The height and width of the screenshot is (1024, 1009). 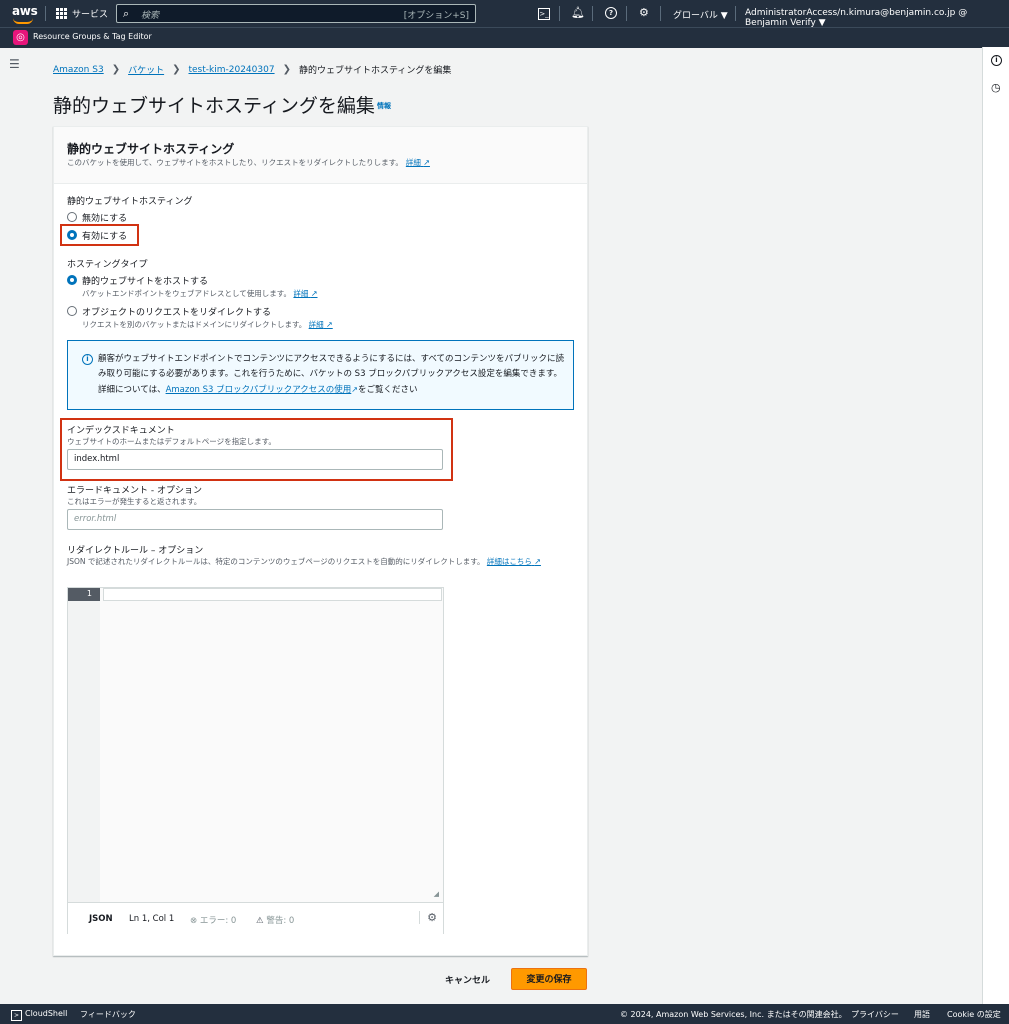 I want to click on search-input: ⌕ 検索 [オプション+S], so click(x=296, y=13).